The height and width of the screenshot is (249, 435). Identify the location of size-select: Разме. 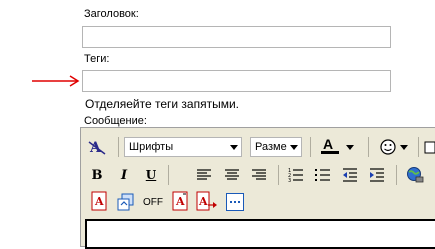
(276, 147).